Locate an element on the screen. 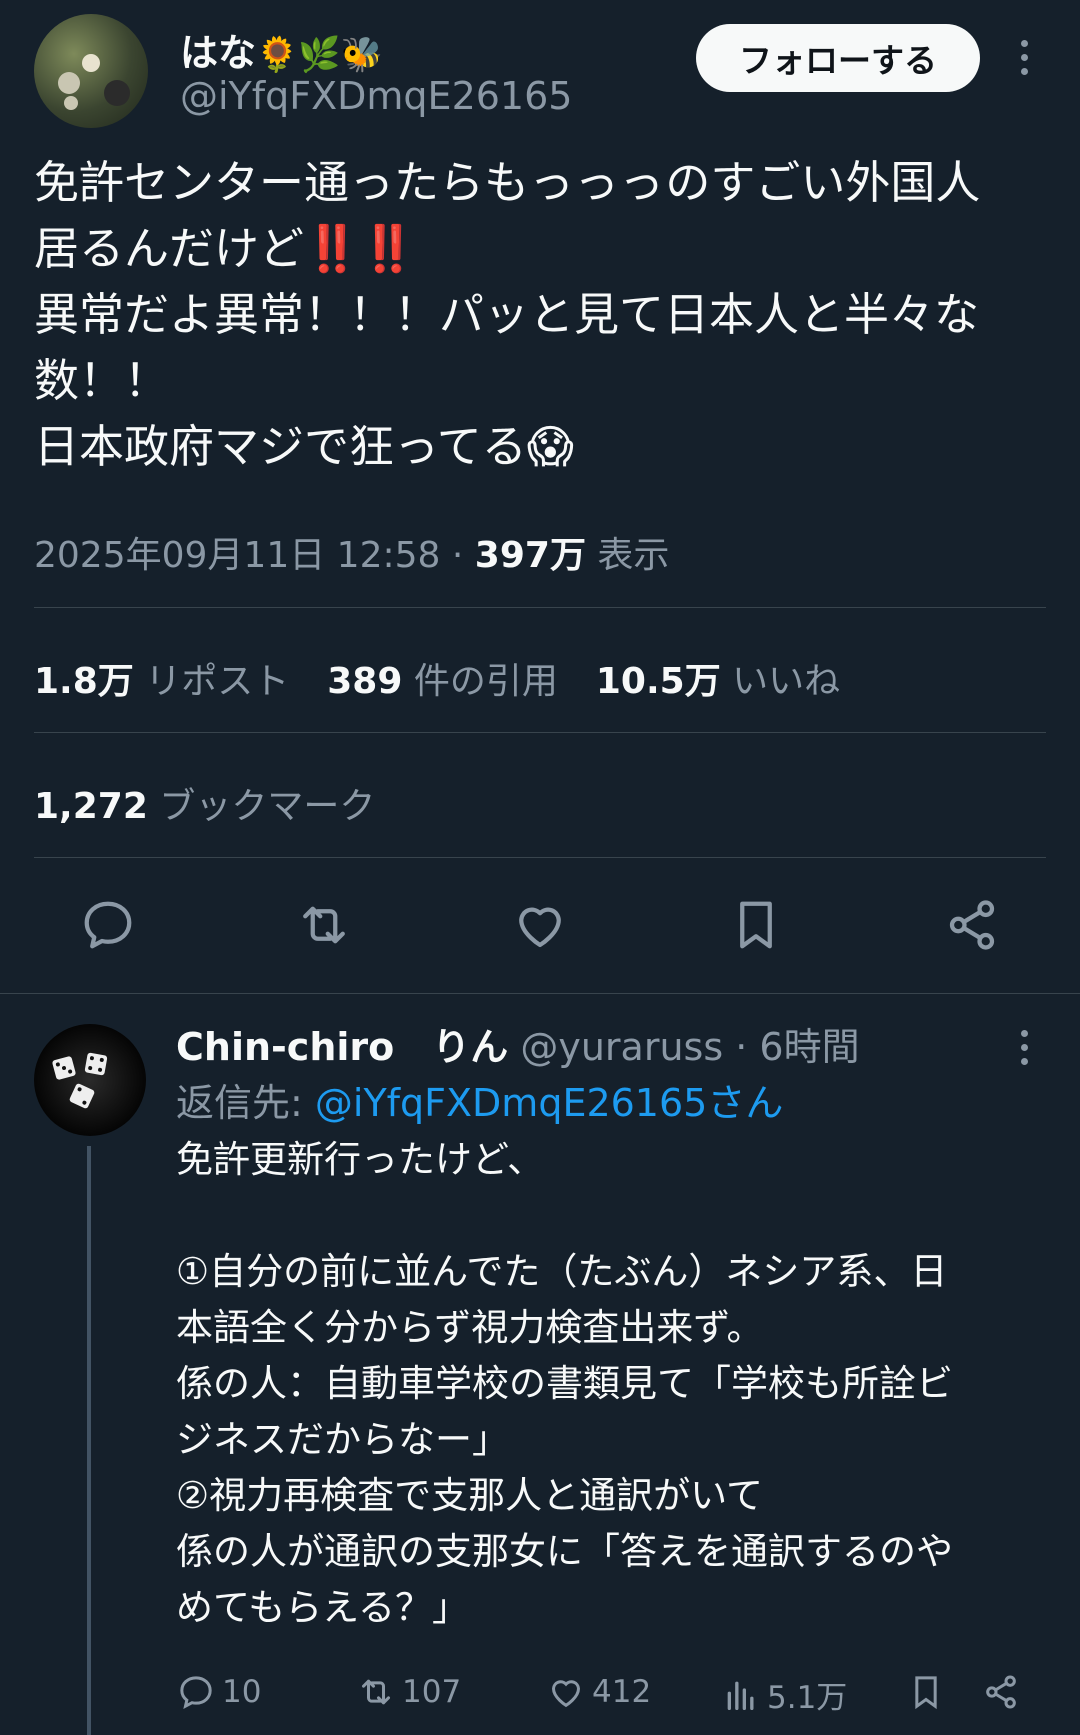  views-count: 397万 is located at coordinates (530, 555).